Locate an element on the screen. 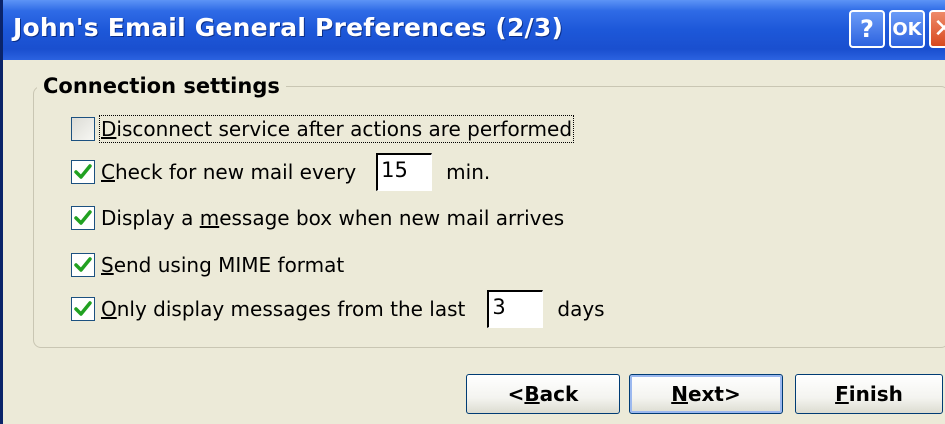 The height and width of the screenshot is (424, 945). check-interval-input: 15 is located at coordinates (404, 172).